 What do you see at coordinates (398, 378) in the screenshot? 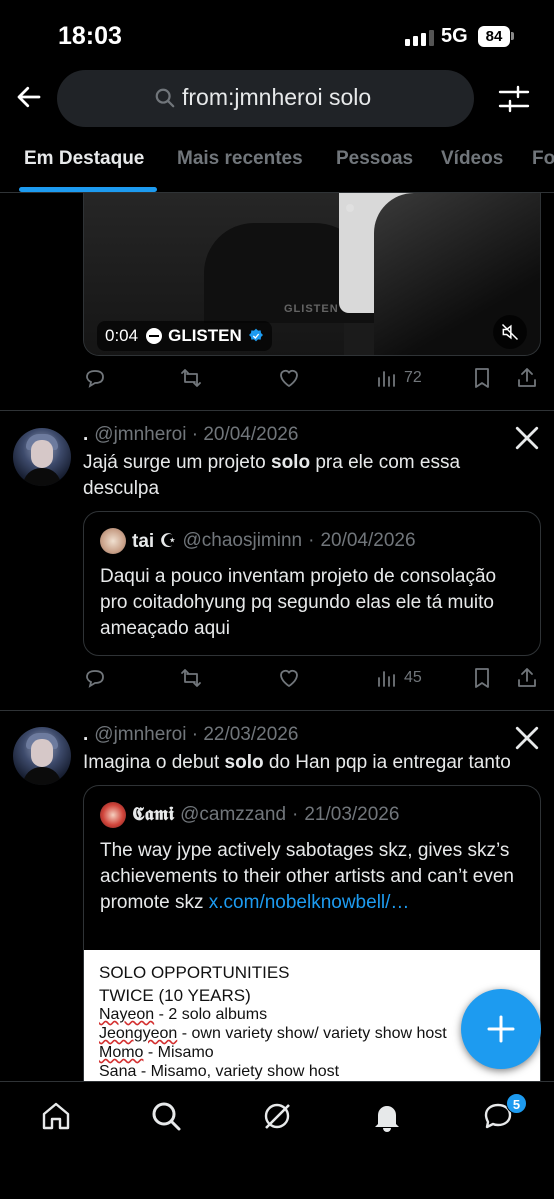
I see `views-button: 72` at bounding box center [398, 378].